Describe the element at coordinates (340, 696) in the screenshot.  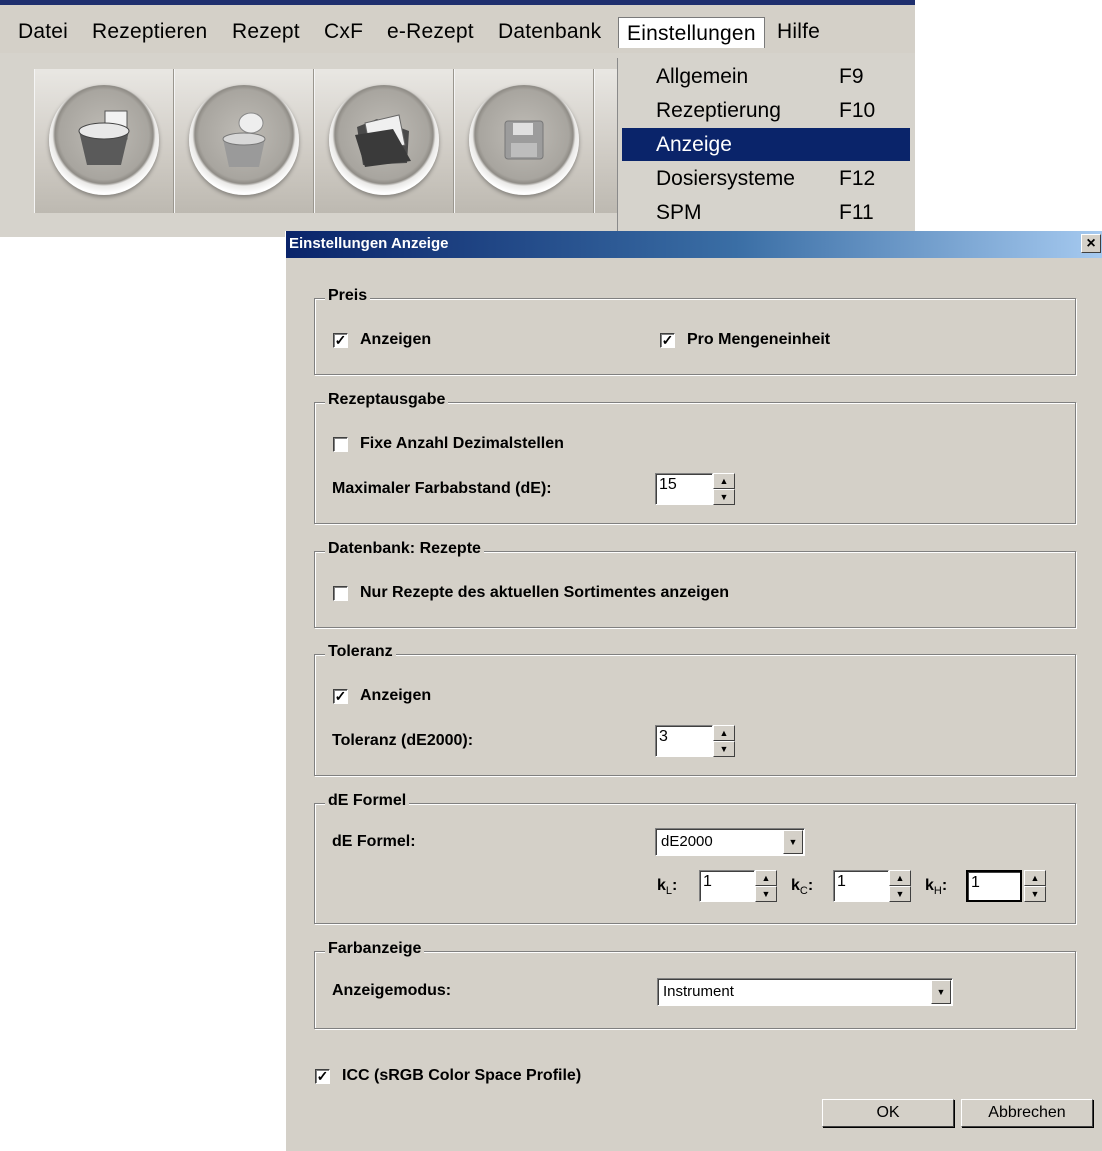
I see `toleranz-anzeigen-checkbox: ✓` at that location.